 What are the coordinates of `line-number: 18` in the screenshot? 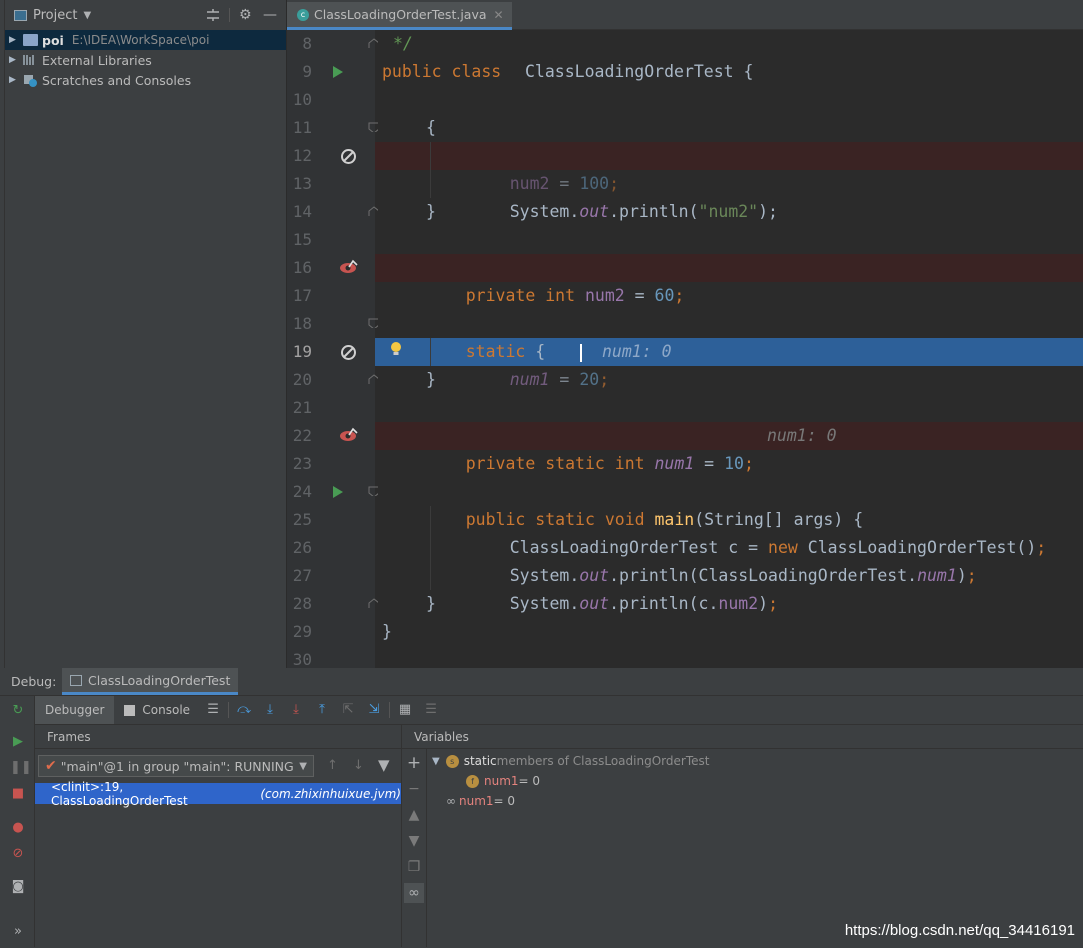 It's located at (302, 323).